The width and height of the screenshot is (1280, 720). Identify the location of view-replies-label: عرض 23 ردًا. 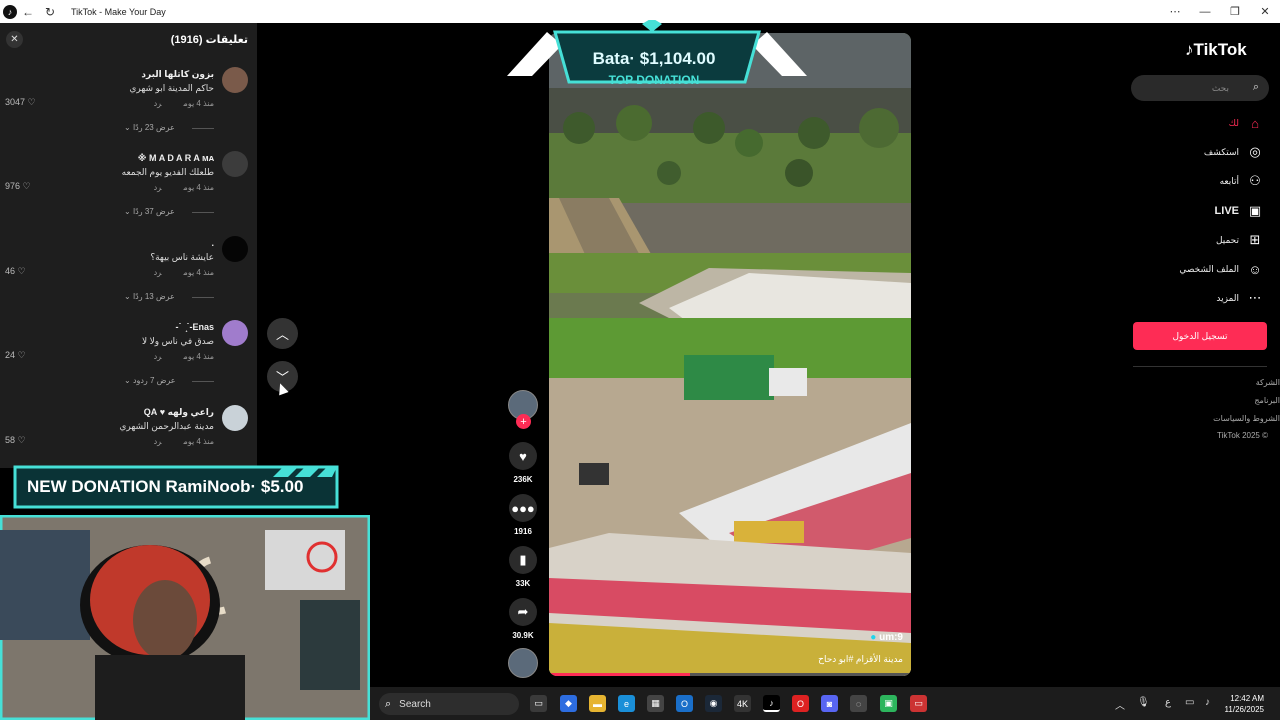
(153, 127).